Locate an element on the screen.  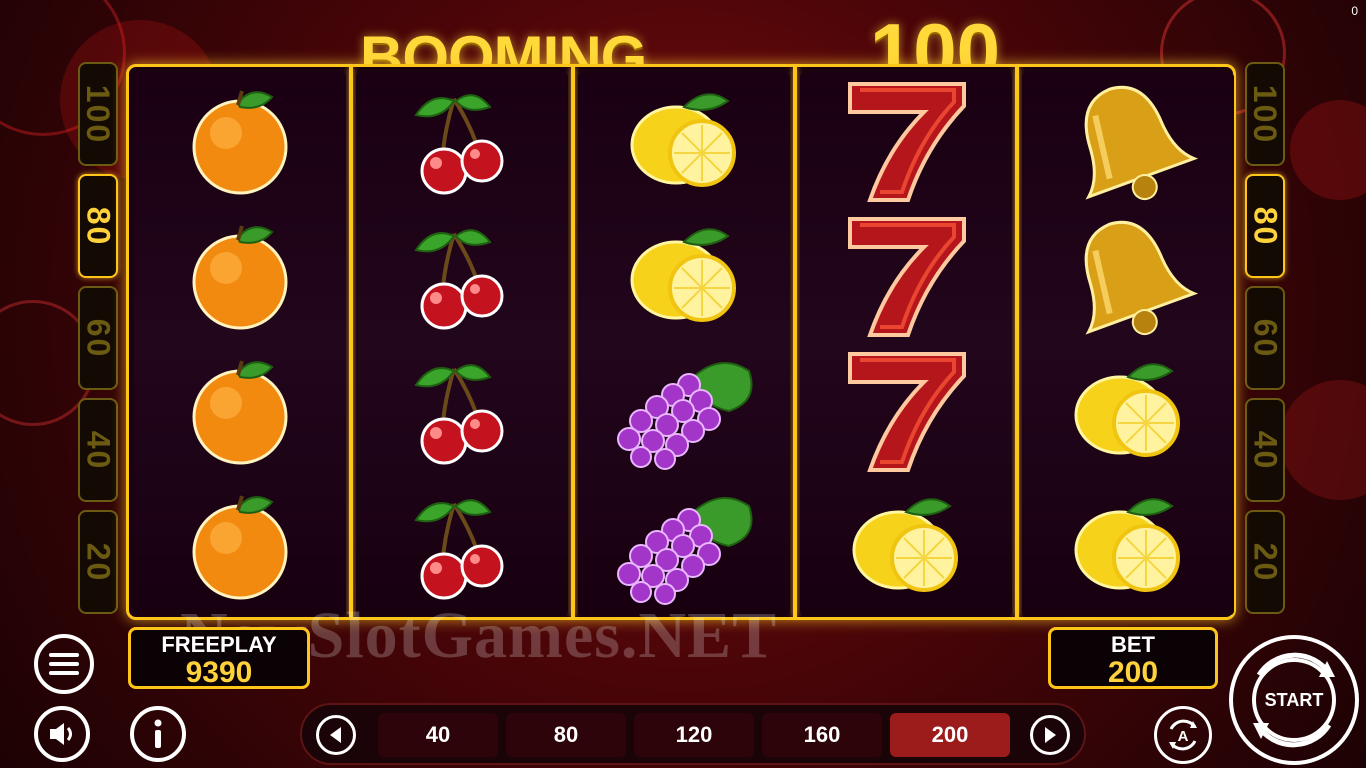
bet-option: 120 is located at coordinates (694, 735).